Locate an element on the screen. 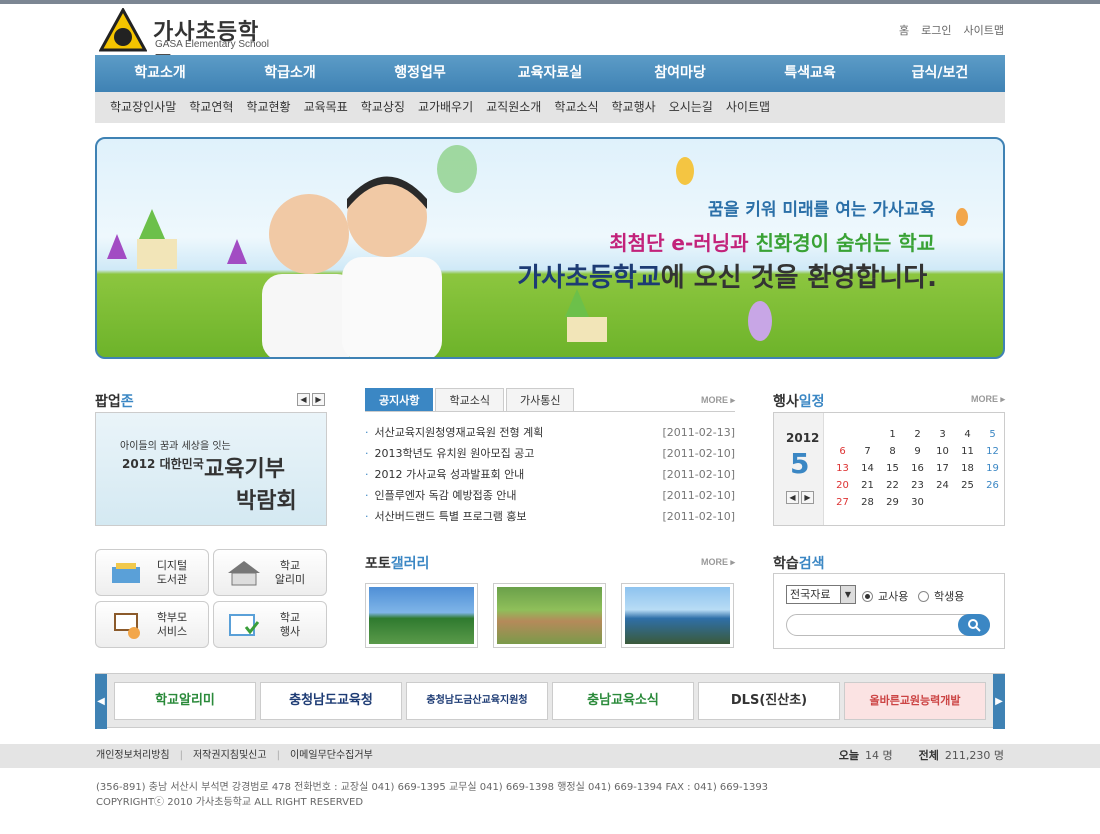 This screenshot has width=1100, height=834. notice-more-link: MORE ▸ is located at coordinates (718, 400).